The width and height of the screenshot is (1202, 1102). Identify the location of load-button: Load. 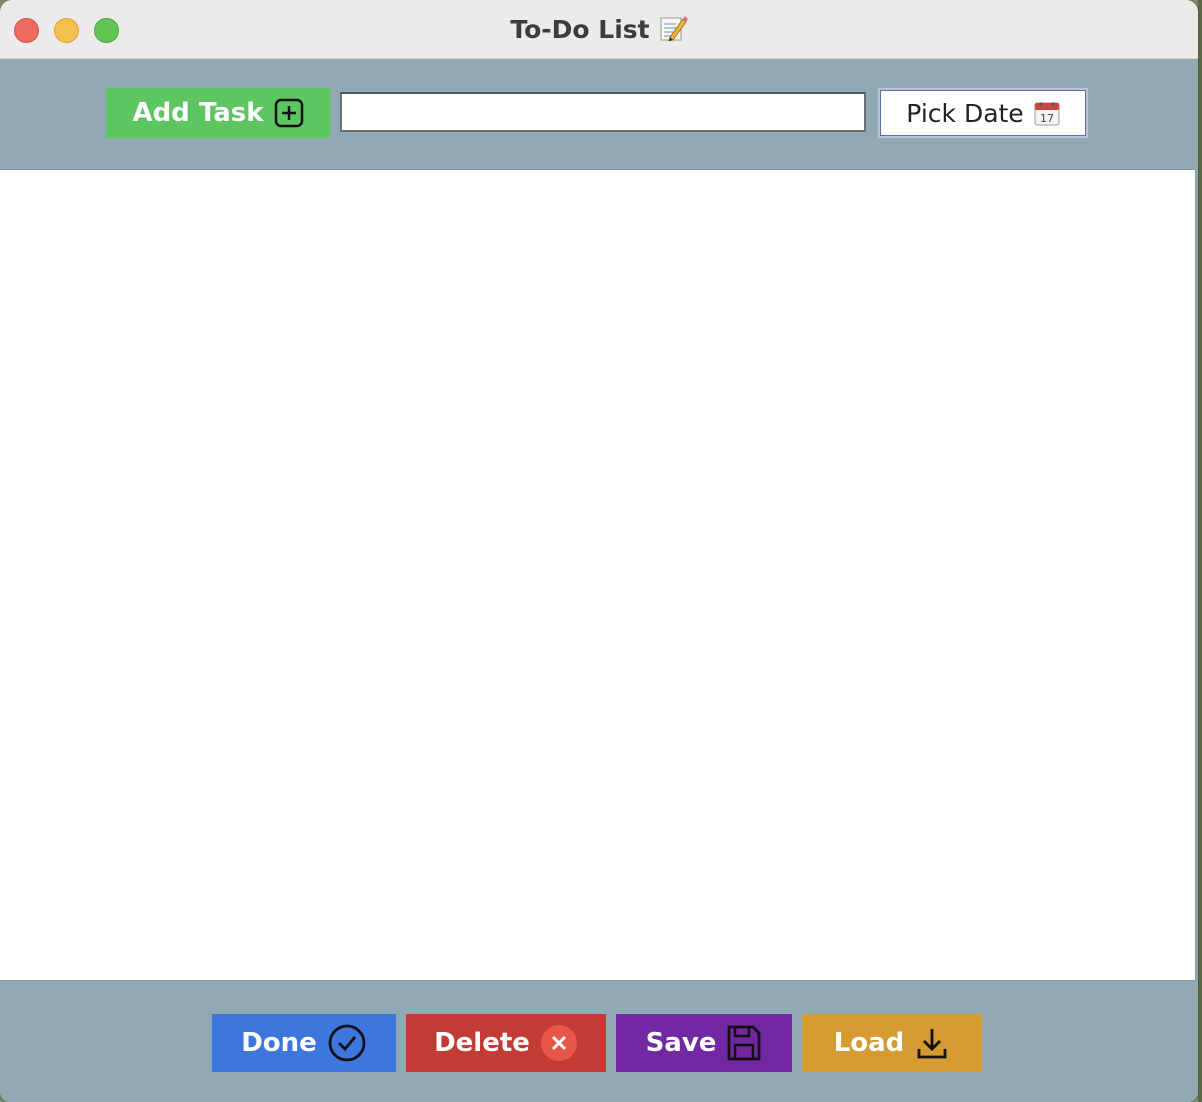
(892, 1043).